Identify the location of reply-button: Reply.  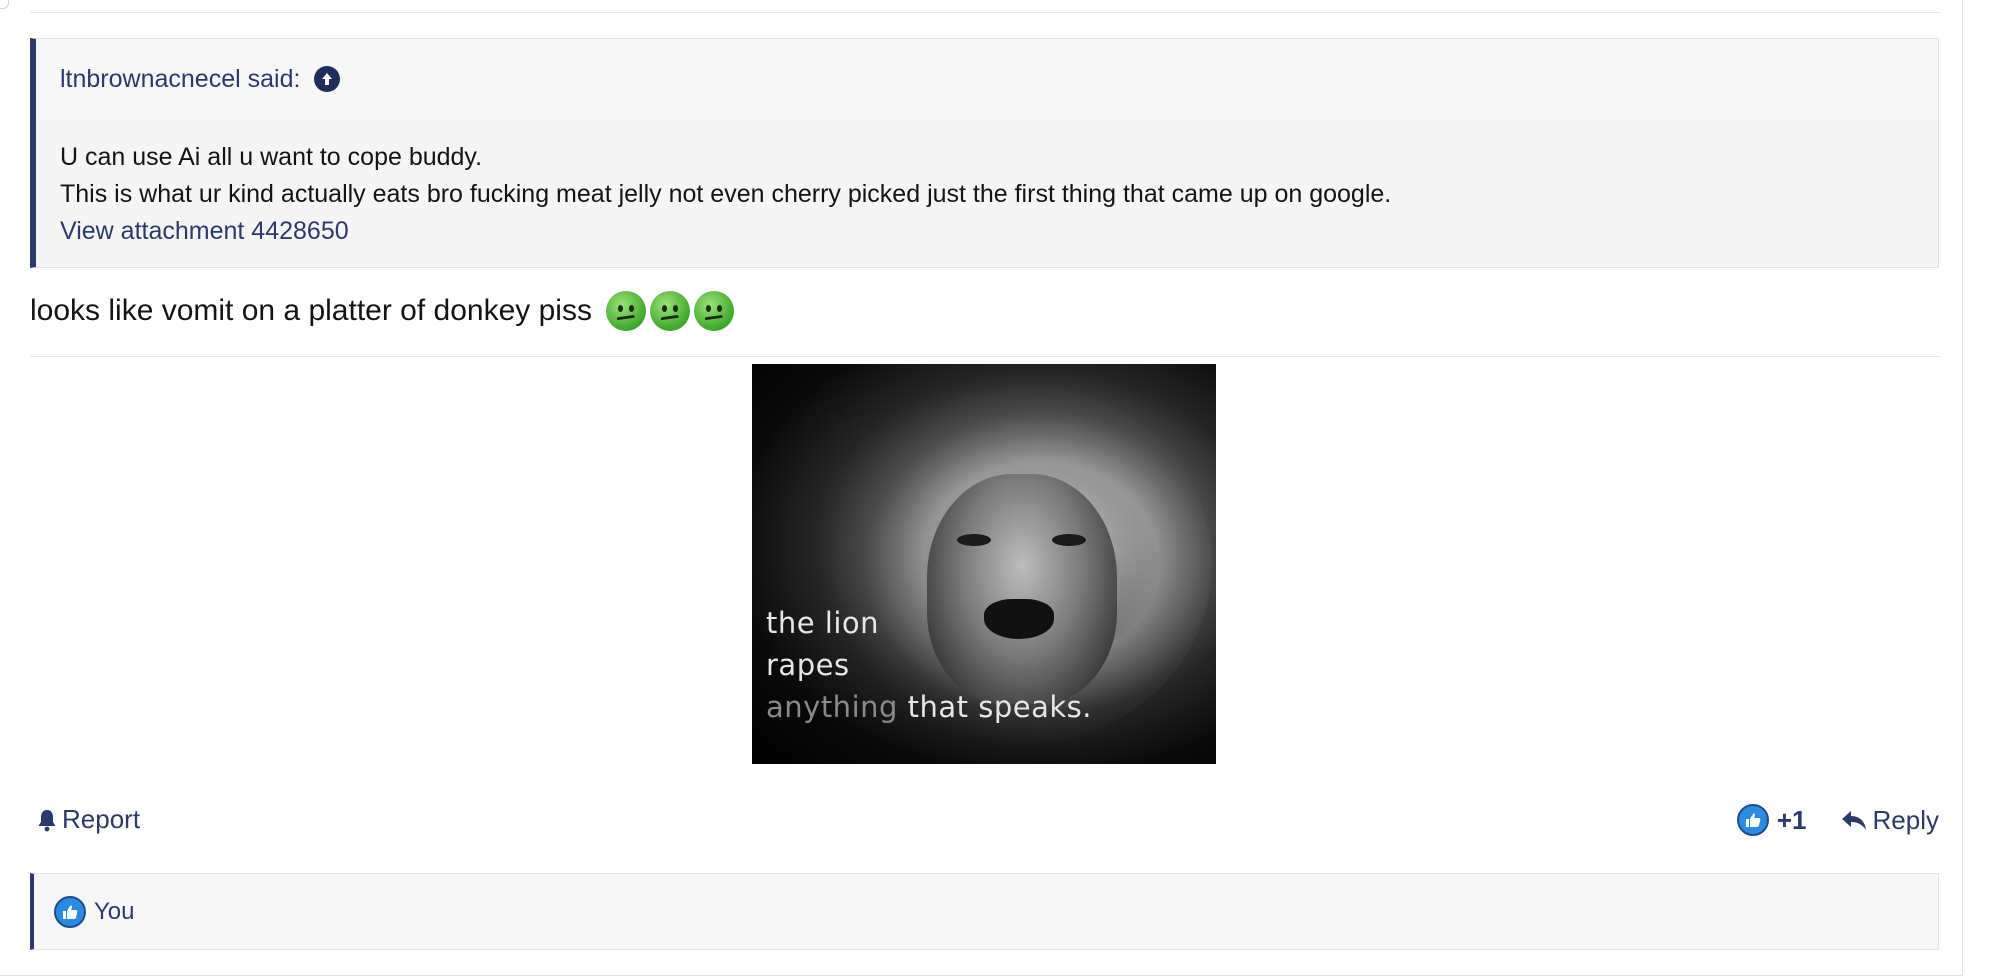
(1906, 820).